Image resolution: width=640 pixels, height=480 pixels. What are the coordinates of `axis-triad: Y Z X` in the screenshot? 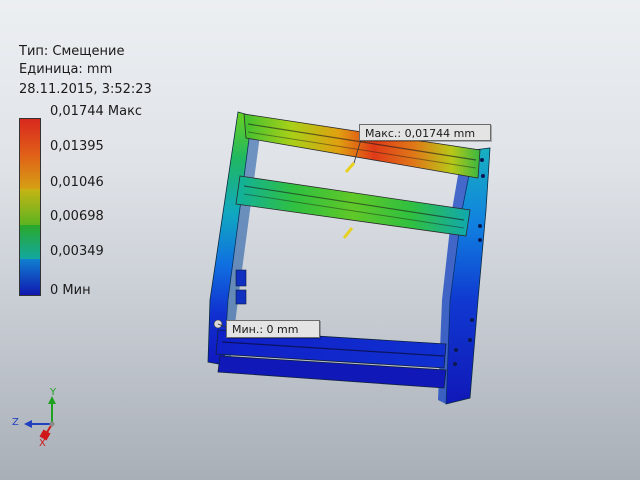 It's located at (38, 418).